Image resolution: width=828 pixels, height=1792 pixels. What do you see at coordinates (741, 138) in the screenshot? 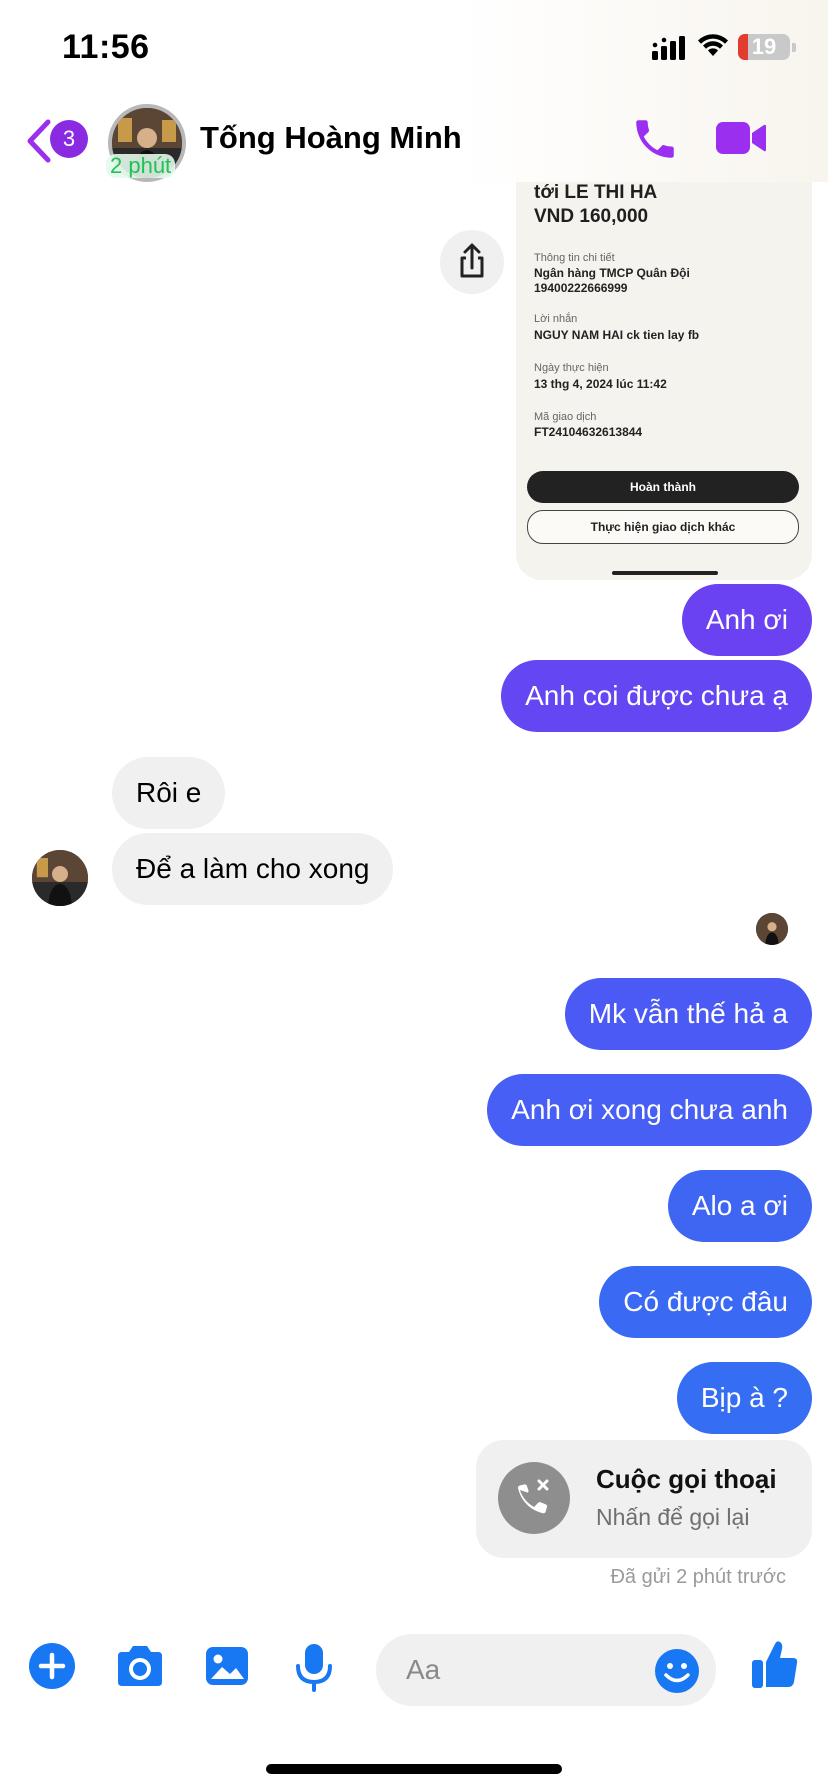
I see `video-camera-icon` at bounding box center [741, 138].